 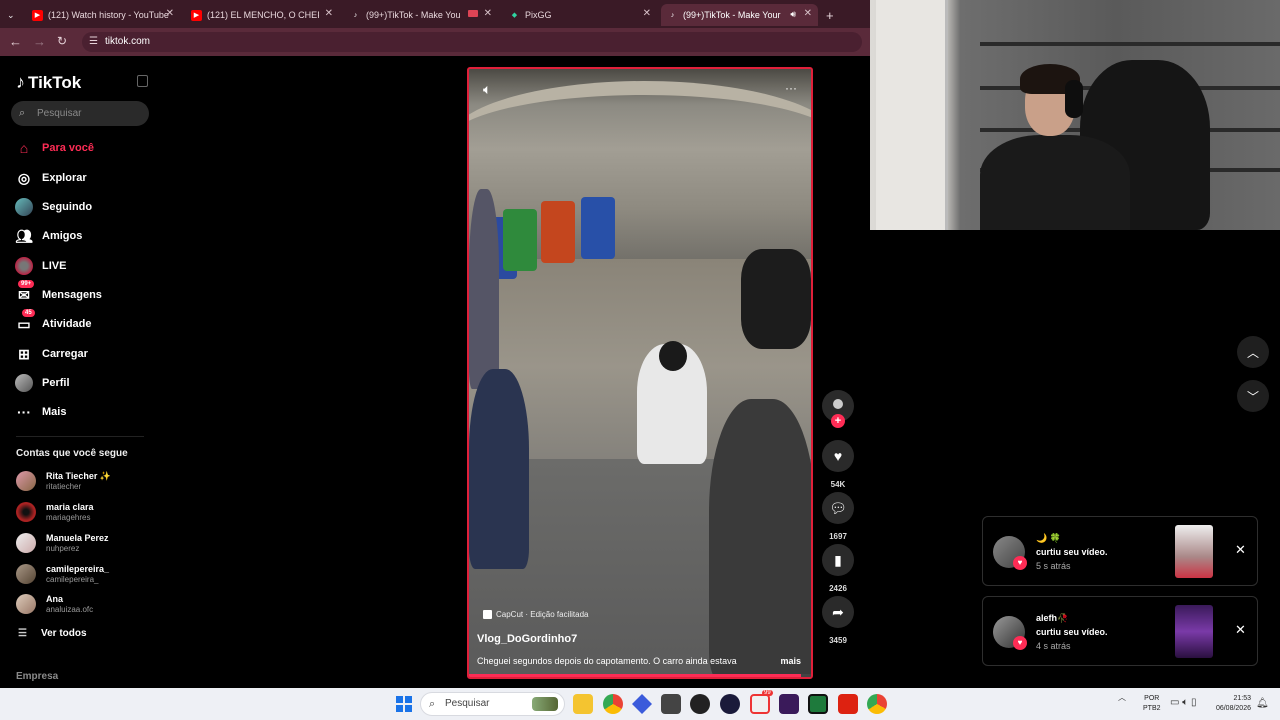 What do you see at coordinates (598, 228) in the screenshot?
I see `video-barrel` at bounding box center [598, 228].